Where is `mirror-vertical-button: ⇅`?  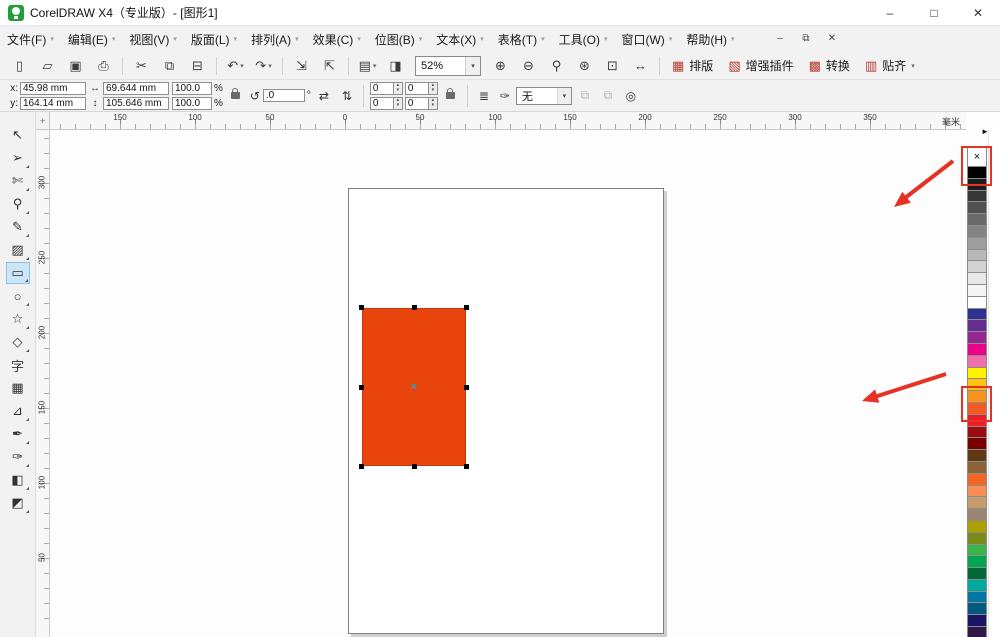
mirror-vertical-button: ⇅ is located at coordinates (347, 96).